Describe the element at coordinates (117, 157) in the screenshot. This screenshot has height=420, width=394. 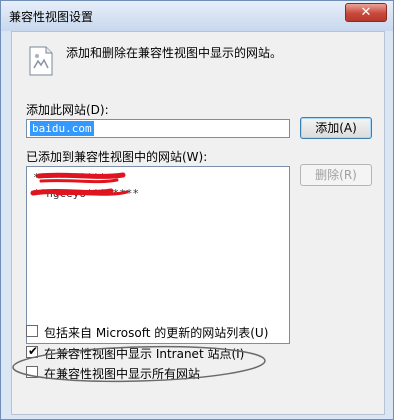
I see `added-sites-label: 已添加到兼容性视图中的网站(W):` at that location.